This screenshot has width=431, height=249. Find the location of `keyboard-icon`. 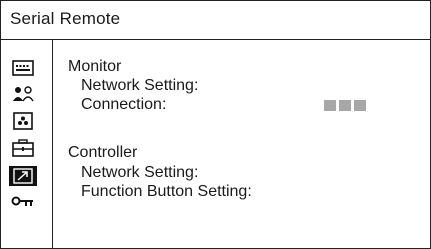

keyboard-icon is located at coordinates (23, 68).